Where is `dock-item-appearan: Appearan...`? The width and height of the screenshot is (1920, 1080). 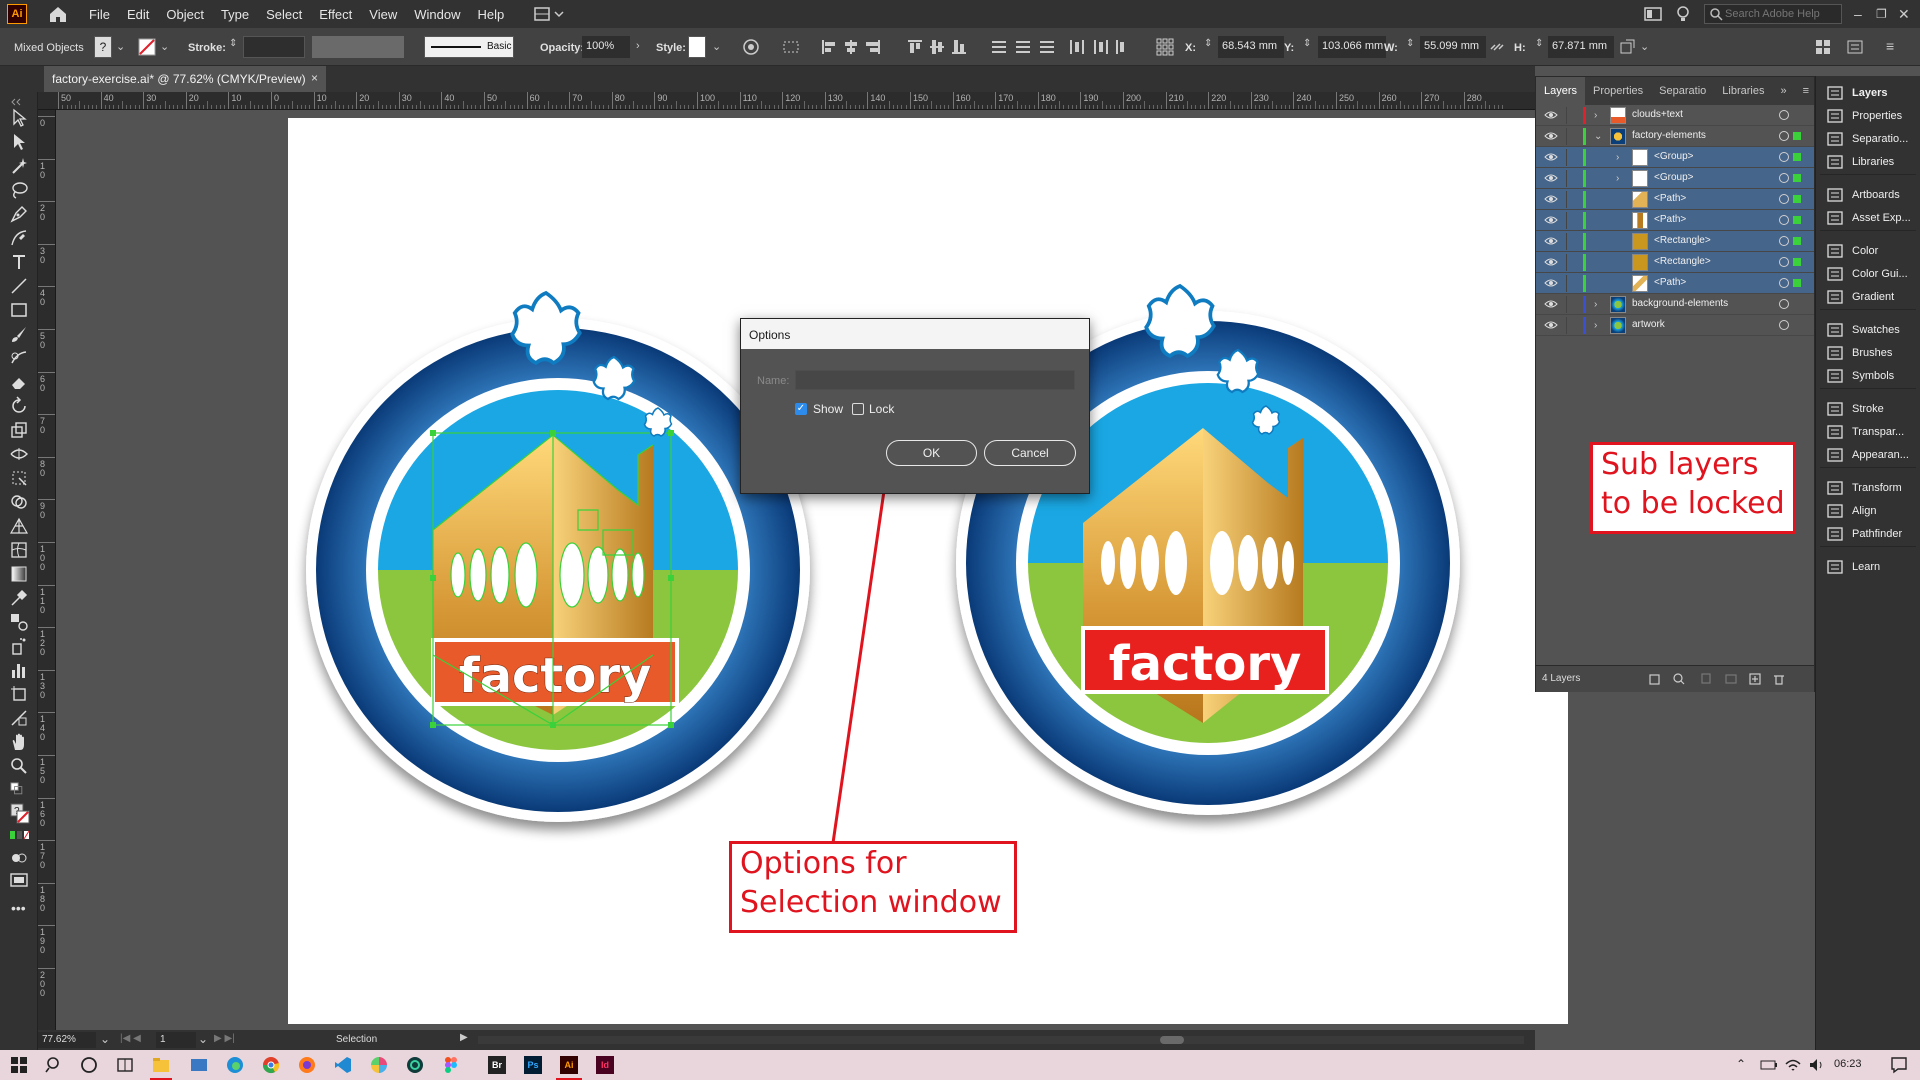
dock-item-appearan: Appearan... is located at coordinates (1867, 455).